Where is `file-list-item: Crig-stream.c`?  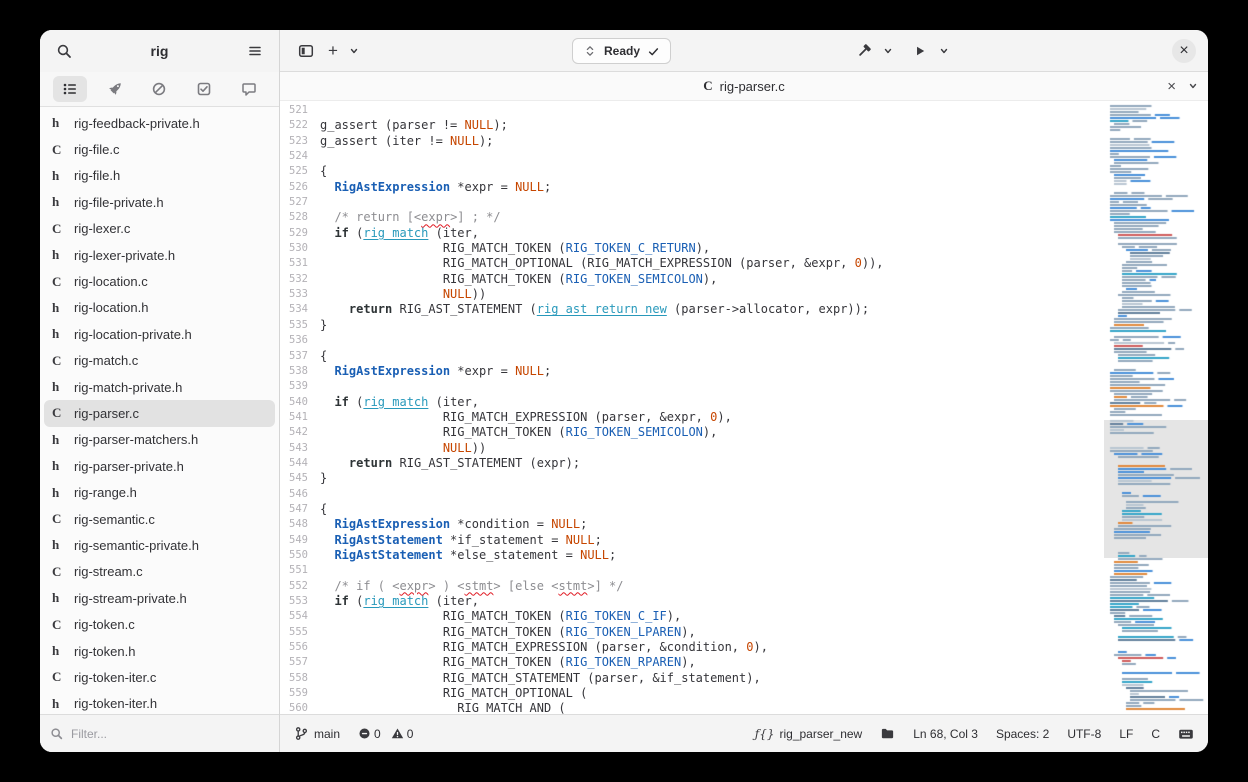
file-list-item: Crig-stream.c is located at coordinates (159, 572).